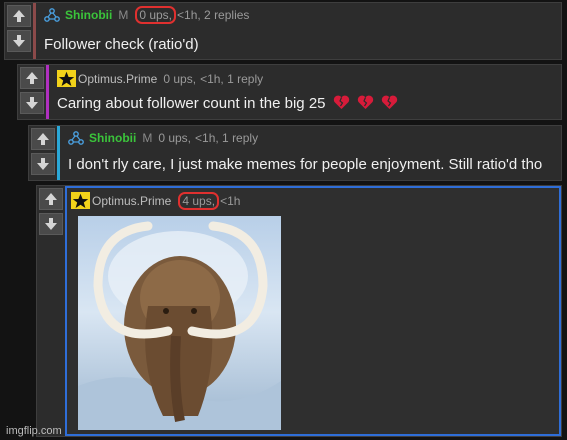 Image resolution: width=567 pixels, height=440 pixels. I want to click on comment-meta: Optimus.Prime 4 ups, <1h, so click(156, 200).